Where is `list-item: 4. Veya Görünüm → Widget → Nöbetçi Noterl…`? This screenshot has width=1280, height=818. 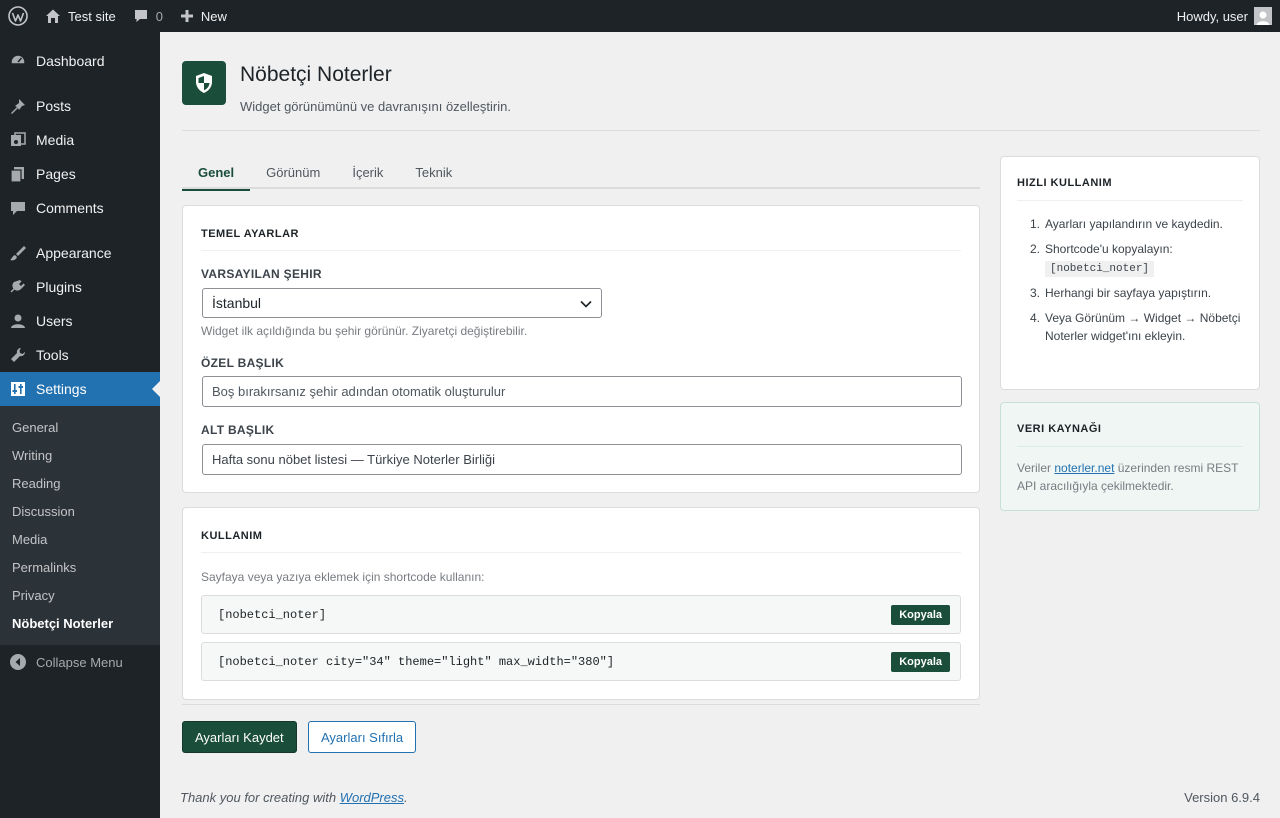
list-item: 4. Veya Görünüm → Widget → Nöbetçi Noterl… is located at coordinates (1135, 327).